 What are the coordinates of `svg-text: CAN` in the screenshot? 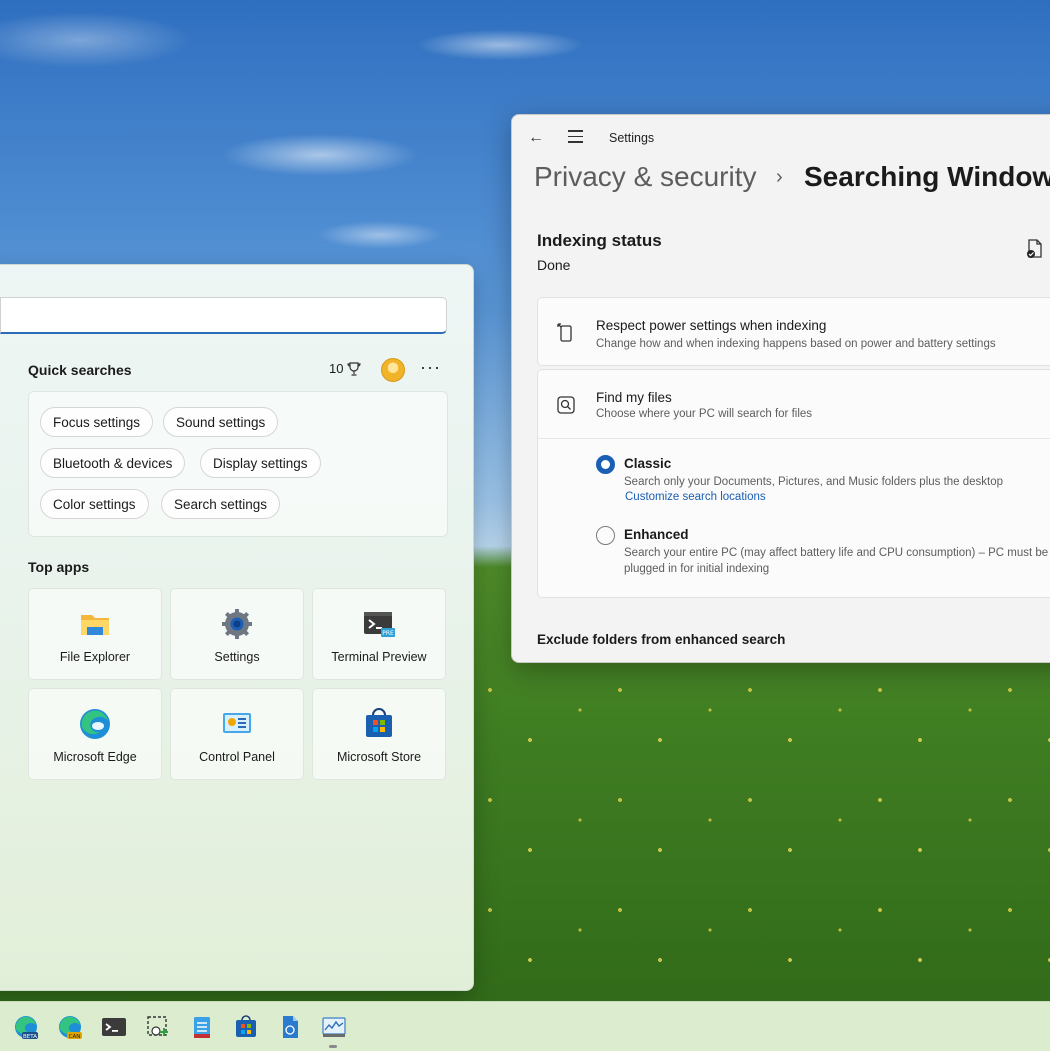 It's located at (75, 1037).